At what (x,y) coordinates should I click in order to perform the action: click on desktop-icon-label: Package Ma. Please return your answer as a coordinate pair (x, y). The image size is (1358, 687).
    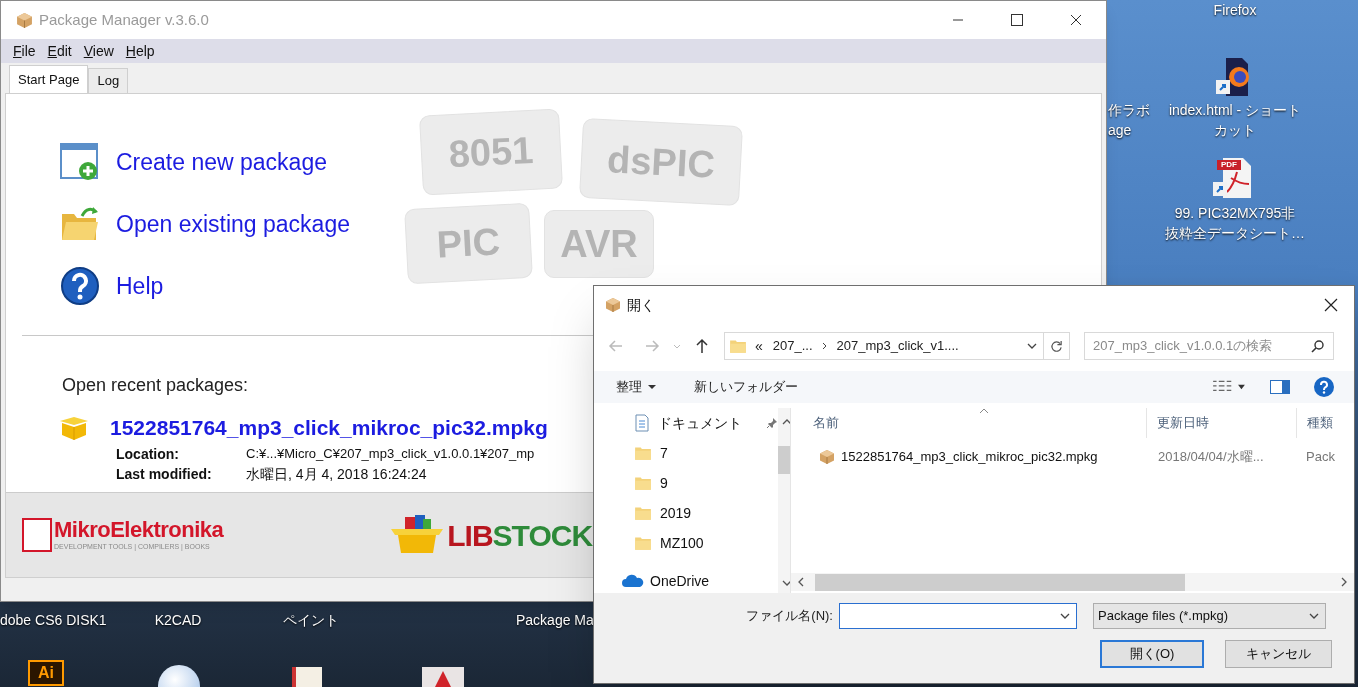
    Looking at the image, I should click on (554, 620).